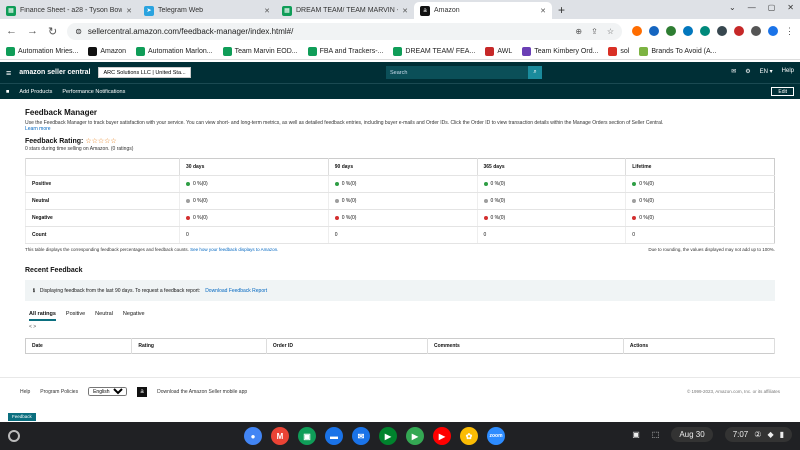 Image resolution: width=800 pixels, height=450 pixels. What do you see at coordinates (32, 31) in the screenshot?
I see `forward-arrow-icon: →` at bounding box center [32, 31].